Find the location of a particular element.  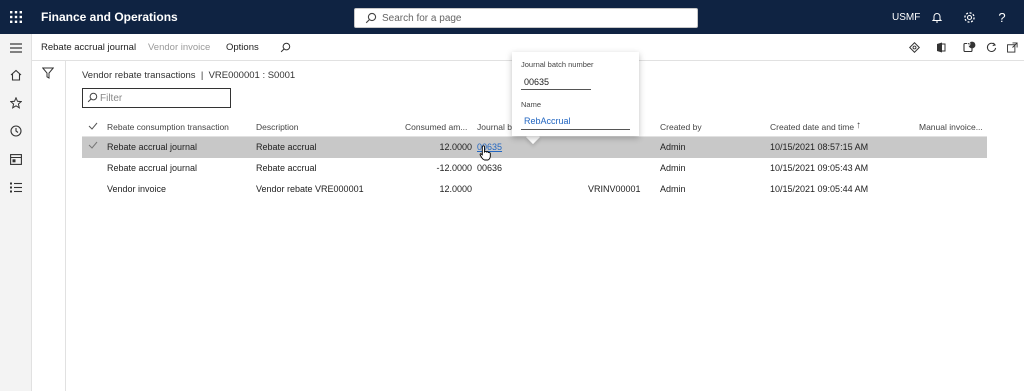

batch-number-value: 00635 is located at coordinates (536, 82).